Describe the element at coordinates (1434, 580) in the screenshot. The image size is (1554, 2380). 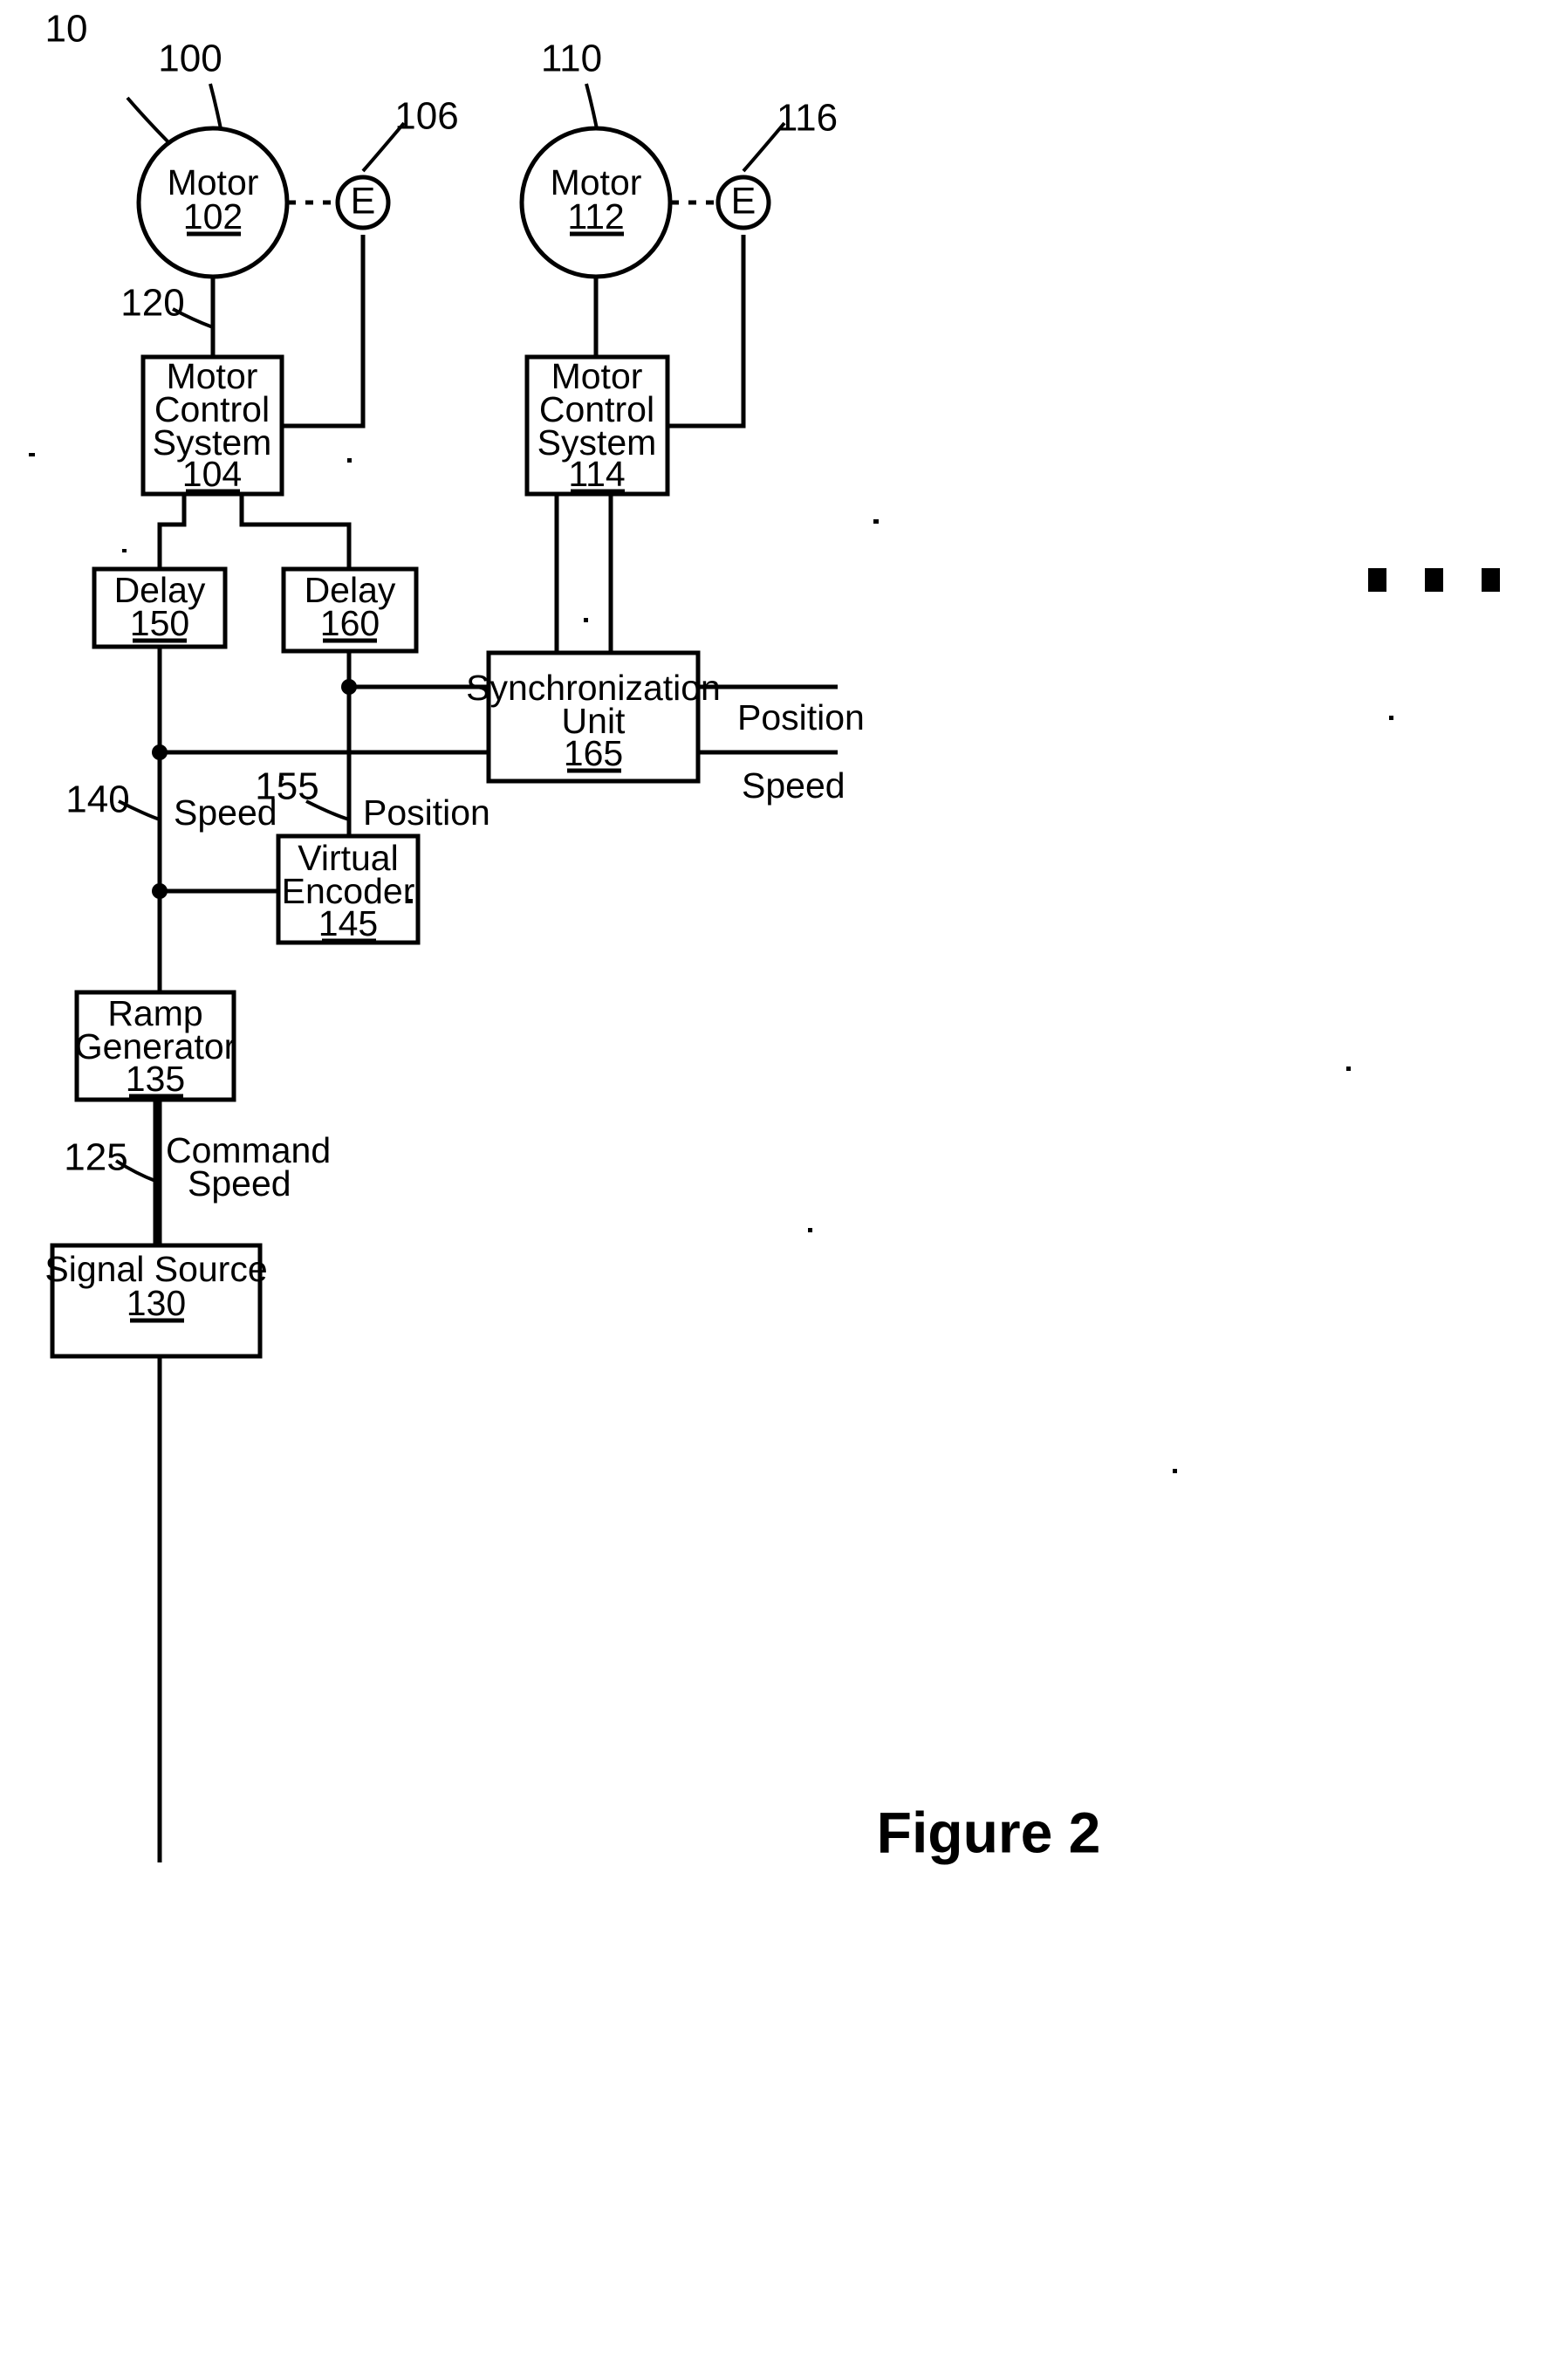
I see `ellipsis-dots` at that location.